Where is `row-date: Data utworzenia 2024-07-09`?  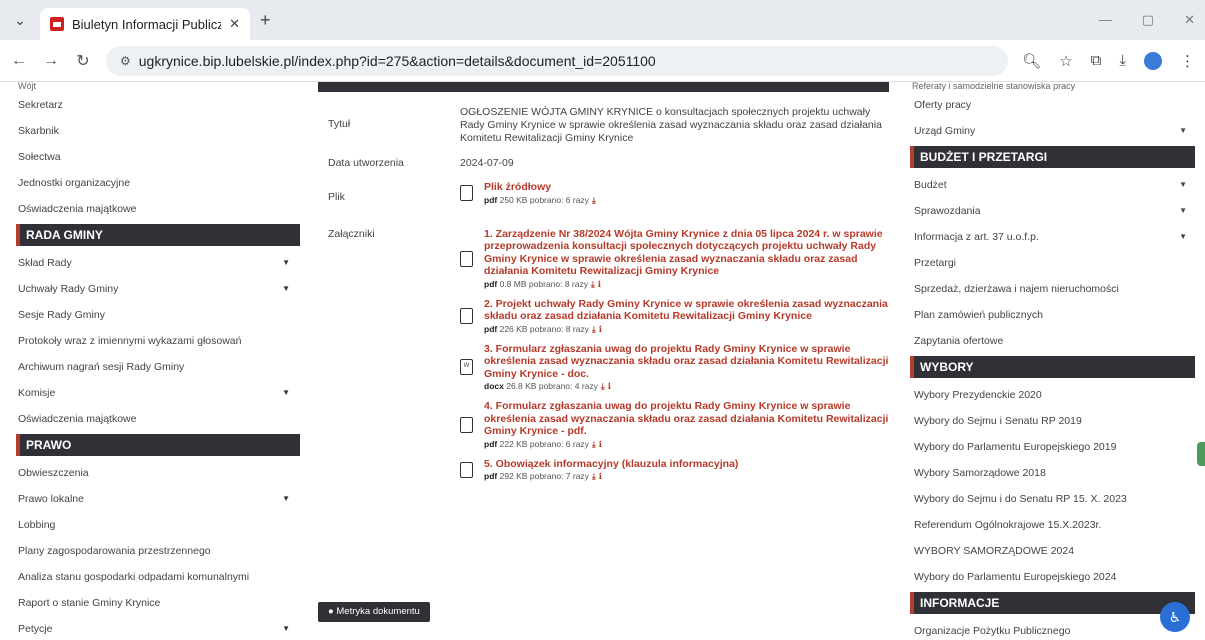 row-date: Data utworzenia 2024-07-09 is located at coordinates (605, 163).